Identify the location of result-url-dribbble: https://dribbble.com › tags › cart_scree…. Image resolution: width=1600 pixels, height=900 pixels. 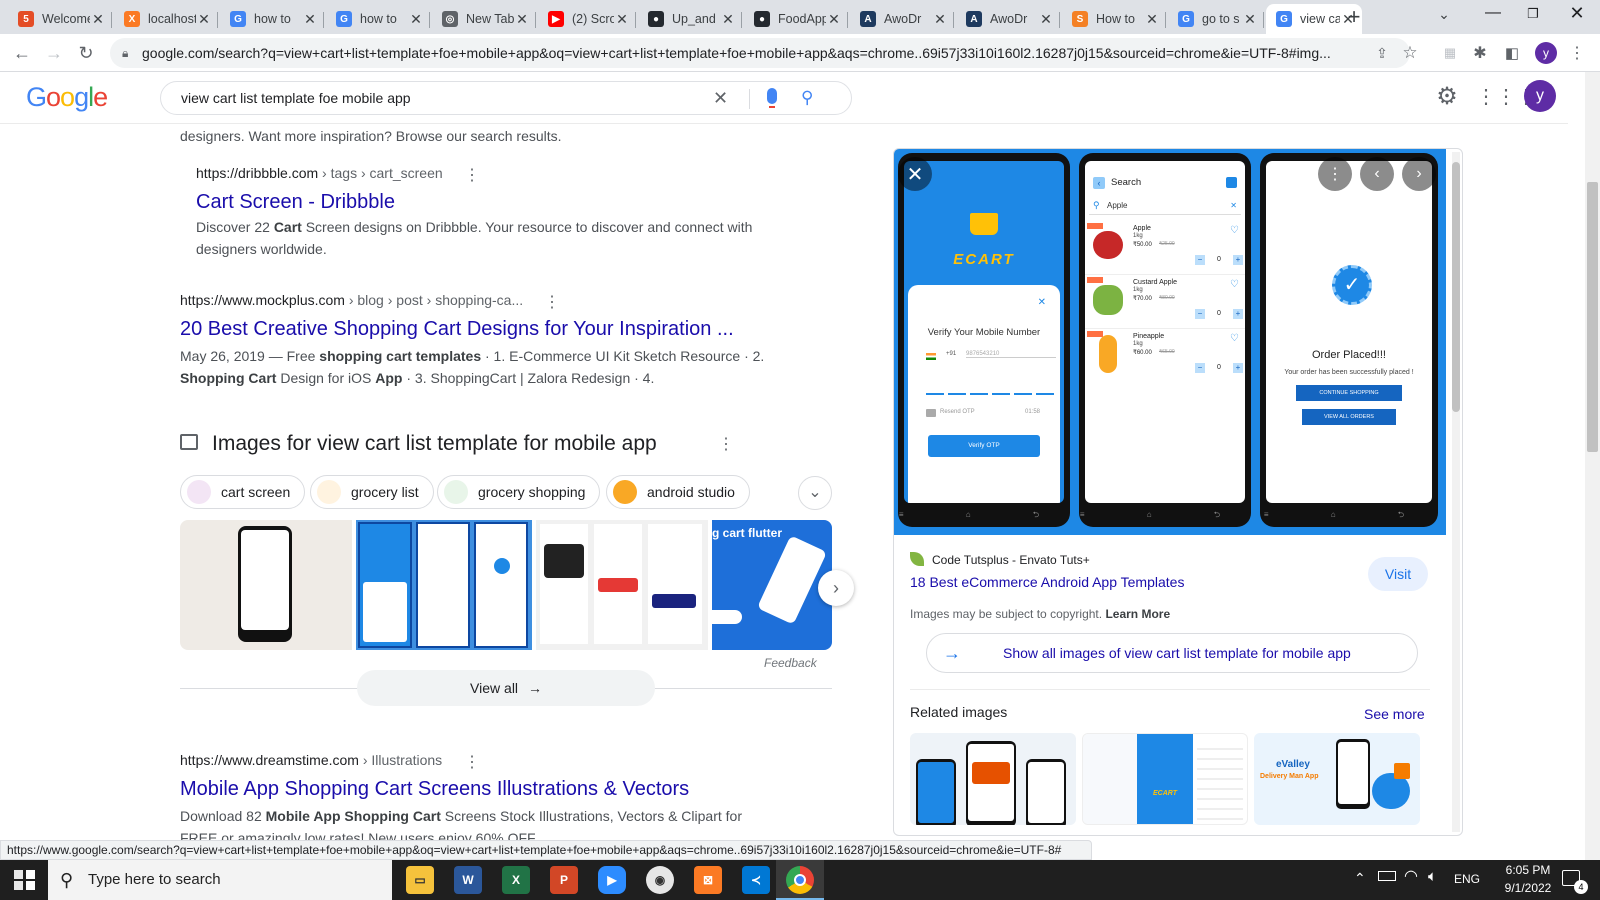
(319, 173).